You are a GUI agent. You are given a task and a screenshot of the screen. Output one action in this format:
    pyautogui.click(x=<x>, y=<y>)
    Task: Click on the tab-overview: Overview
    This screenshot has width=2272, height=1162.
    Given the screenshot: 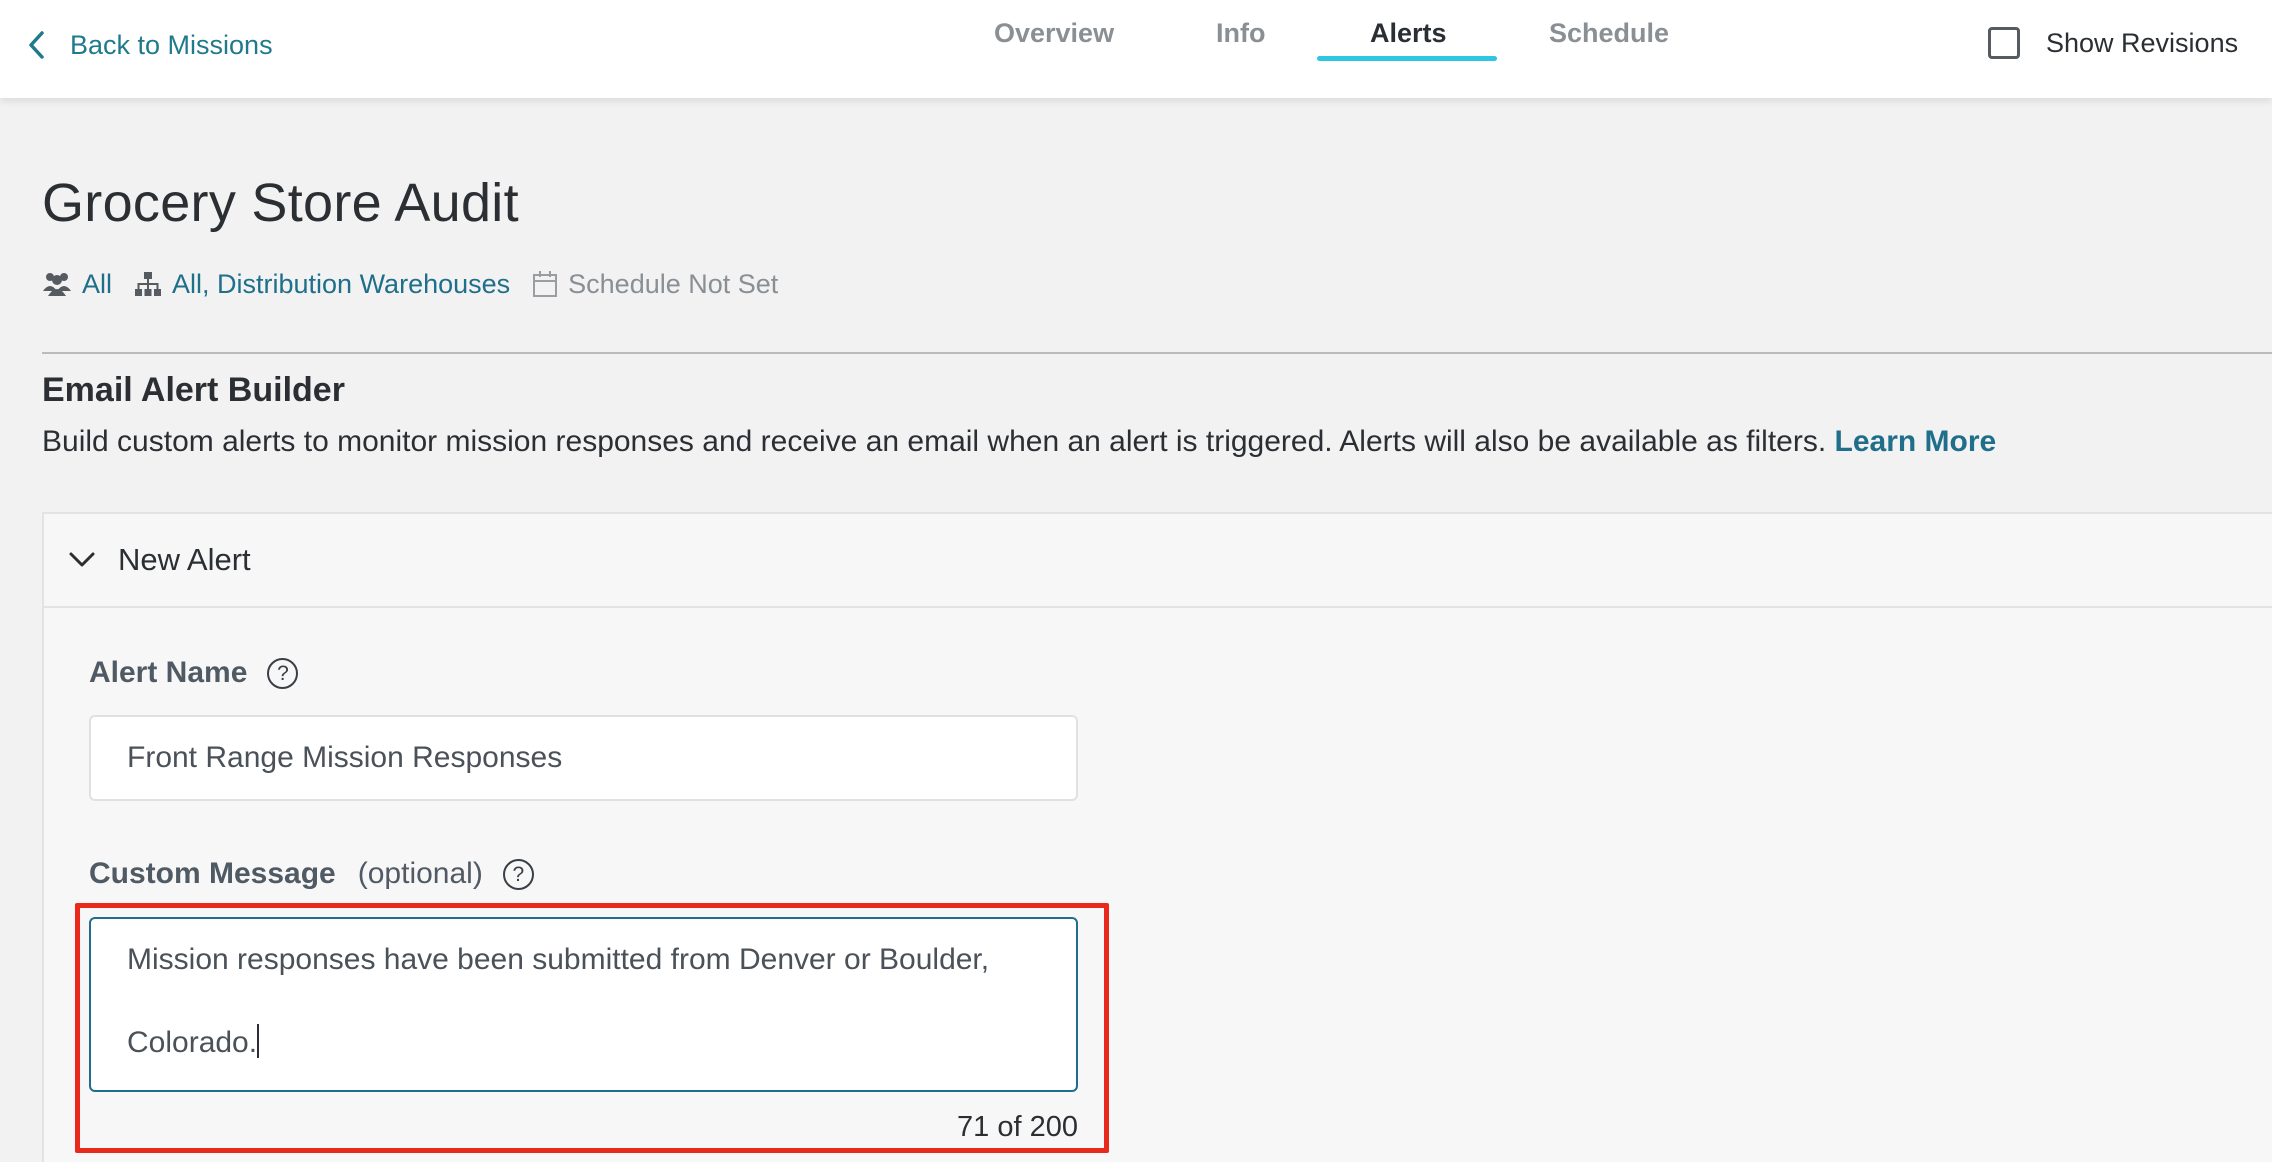 What is the action you would take?
    pyautogui.click(x=1054, y=33)
    